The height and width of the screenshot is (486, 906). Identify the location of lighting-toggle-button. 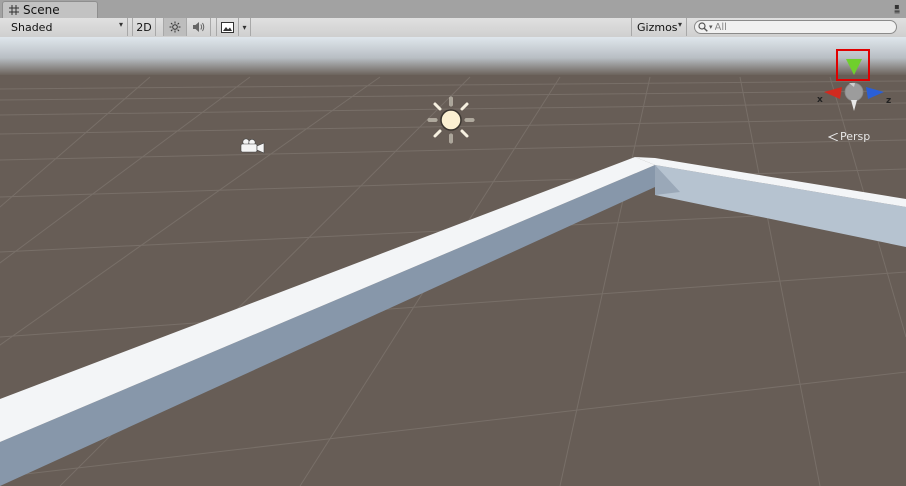
(175, 27).